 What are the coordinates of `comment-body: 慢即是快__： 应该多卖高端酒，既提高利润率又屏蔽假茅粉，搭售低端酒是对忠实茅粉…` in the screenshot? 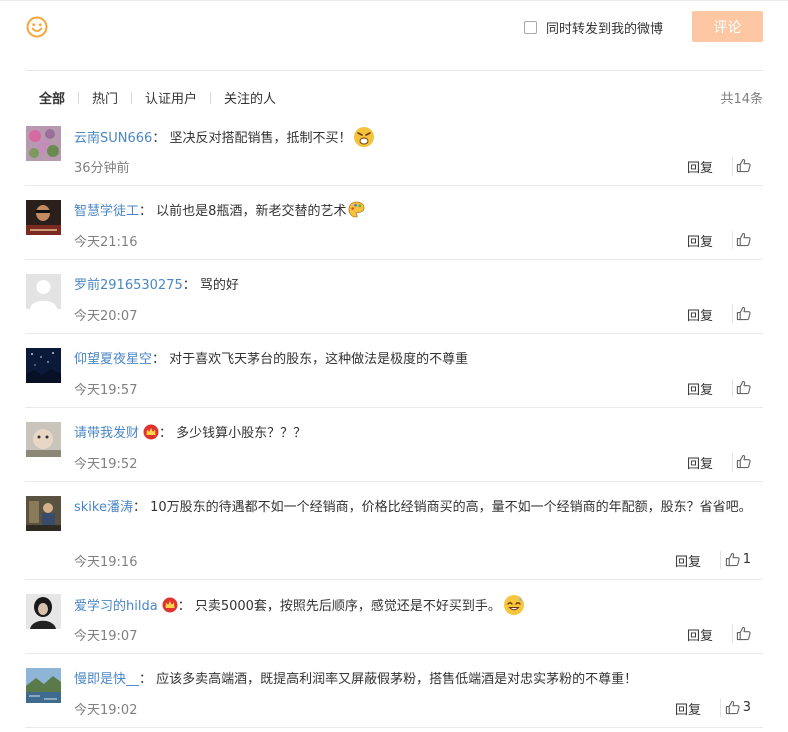 It's located at (414, 680).